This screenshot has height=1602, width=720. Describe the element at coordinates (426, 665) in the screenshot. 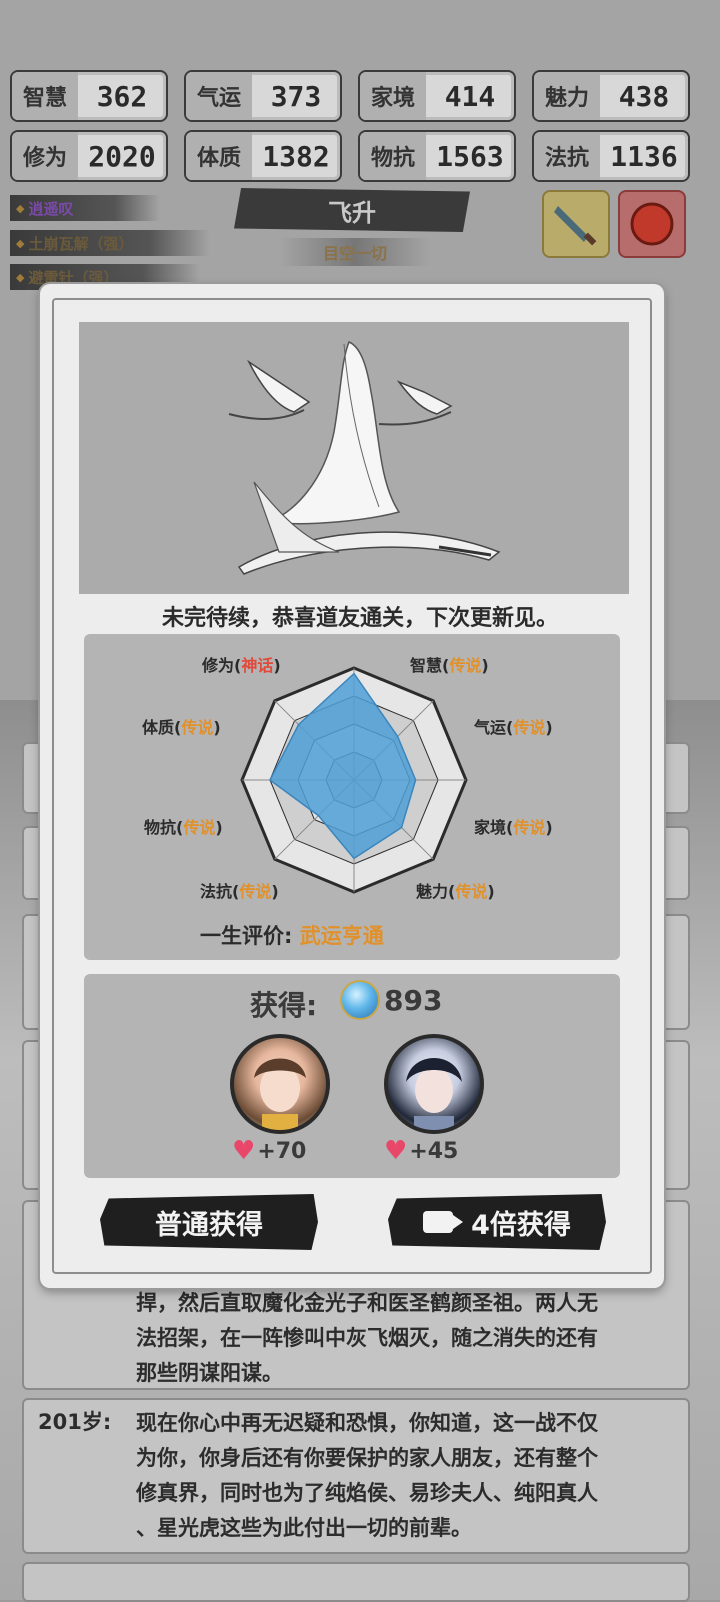

I see `radar-label-name: 智慧` at that location.